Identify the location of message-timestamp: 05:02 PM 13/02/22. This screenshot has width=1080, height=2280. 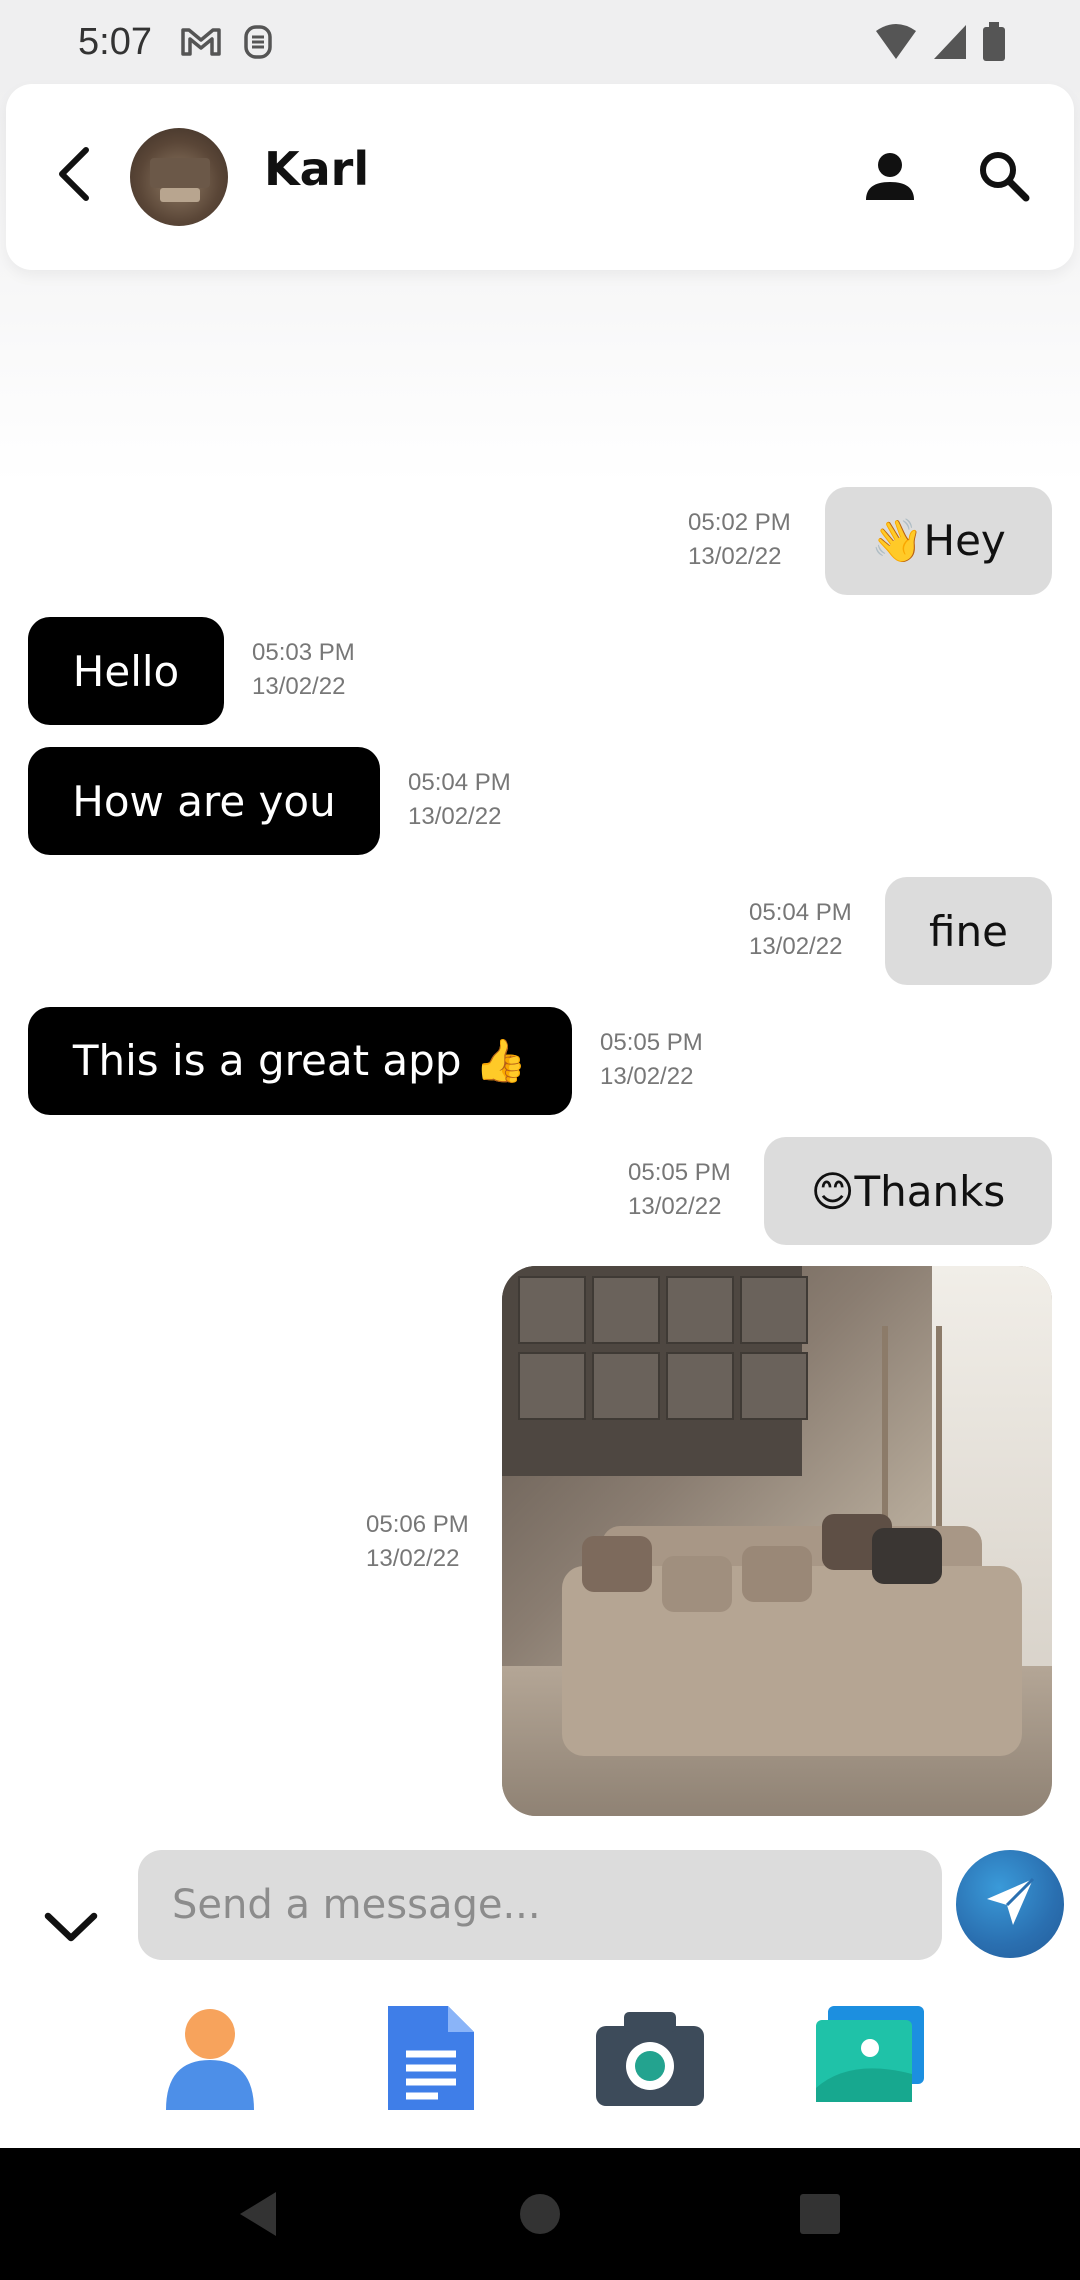
(739, 540).